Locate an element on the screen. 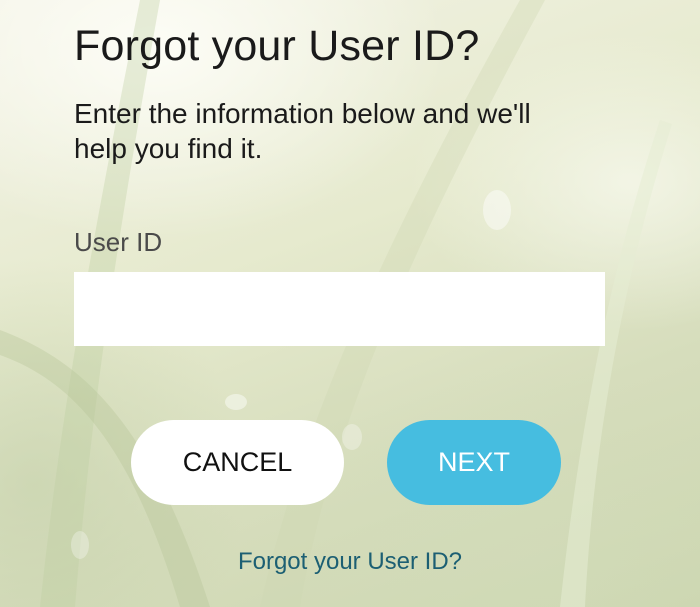 The image size is (700, 607). next-button-label: NEXT is located at coordinates (473, 462).